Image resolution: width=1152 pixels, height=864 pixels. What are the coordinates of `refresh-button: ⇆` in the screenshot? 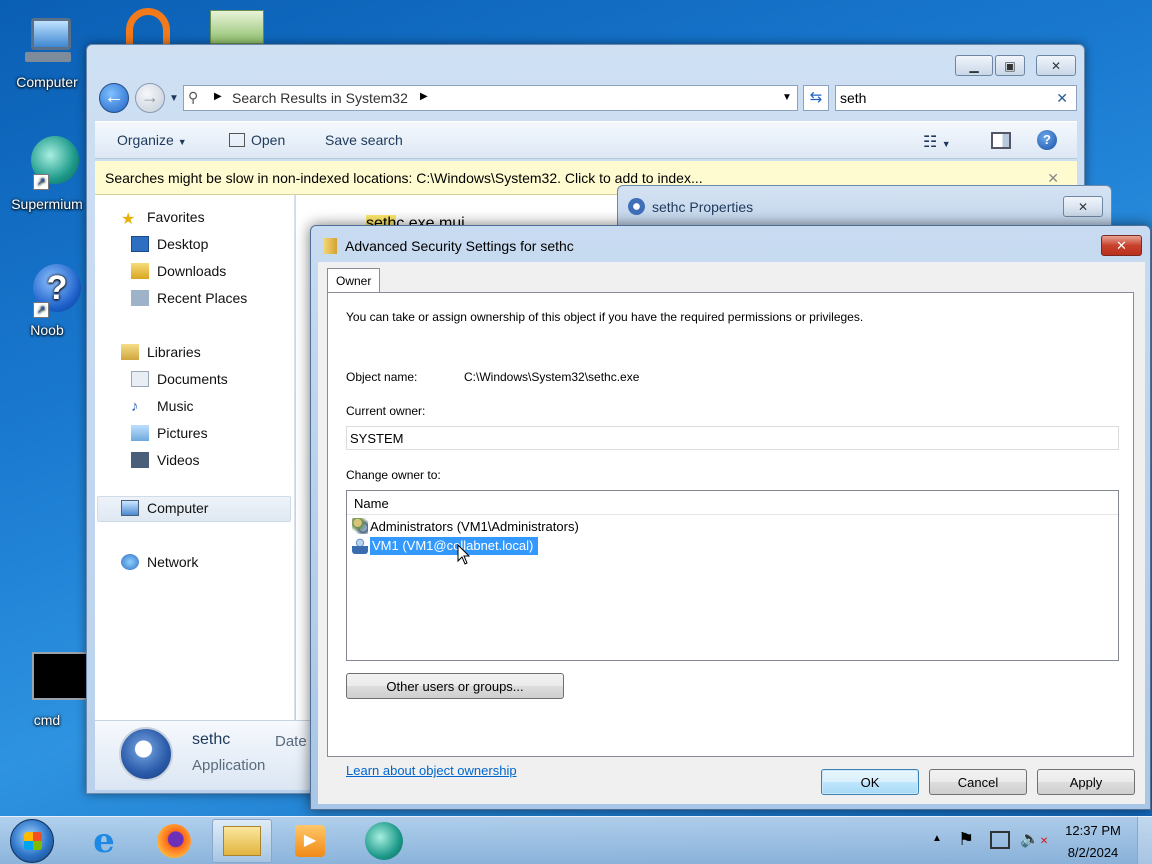 It's located at (816, 98).